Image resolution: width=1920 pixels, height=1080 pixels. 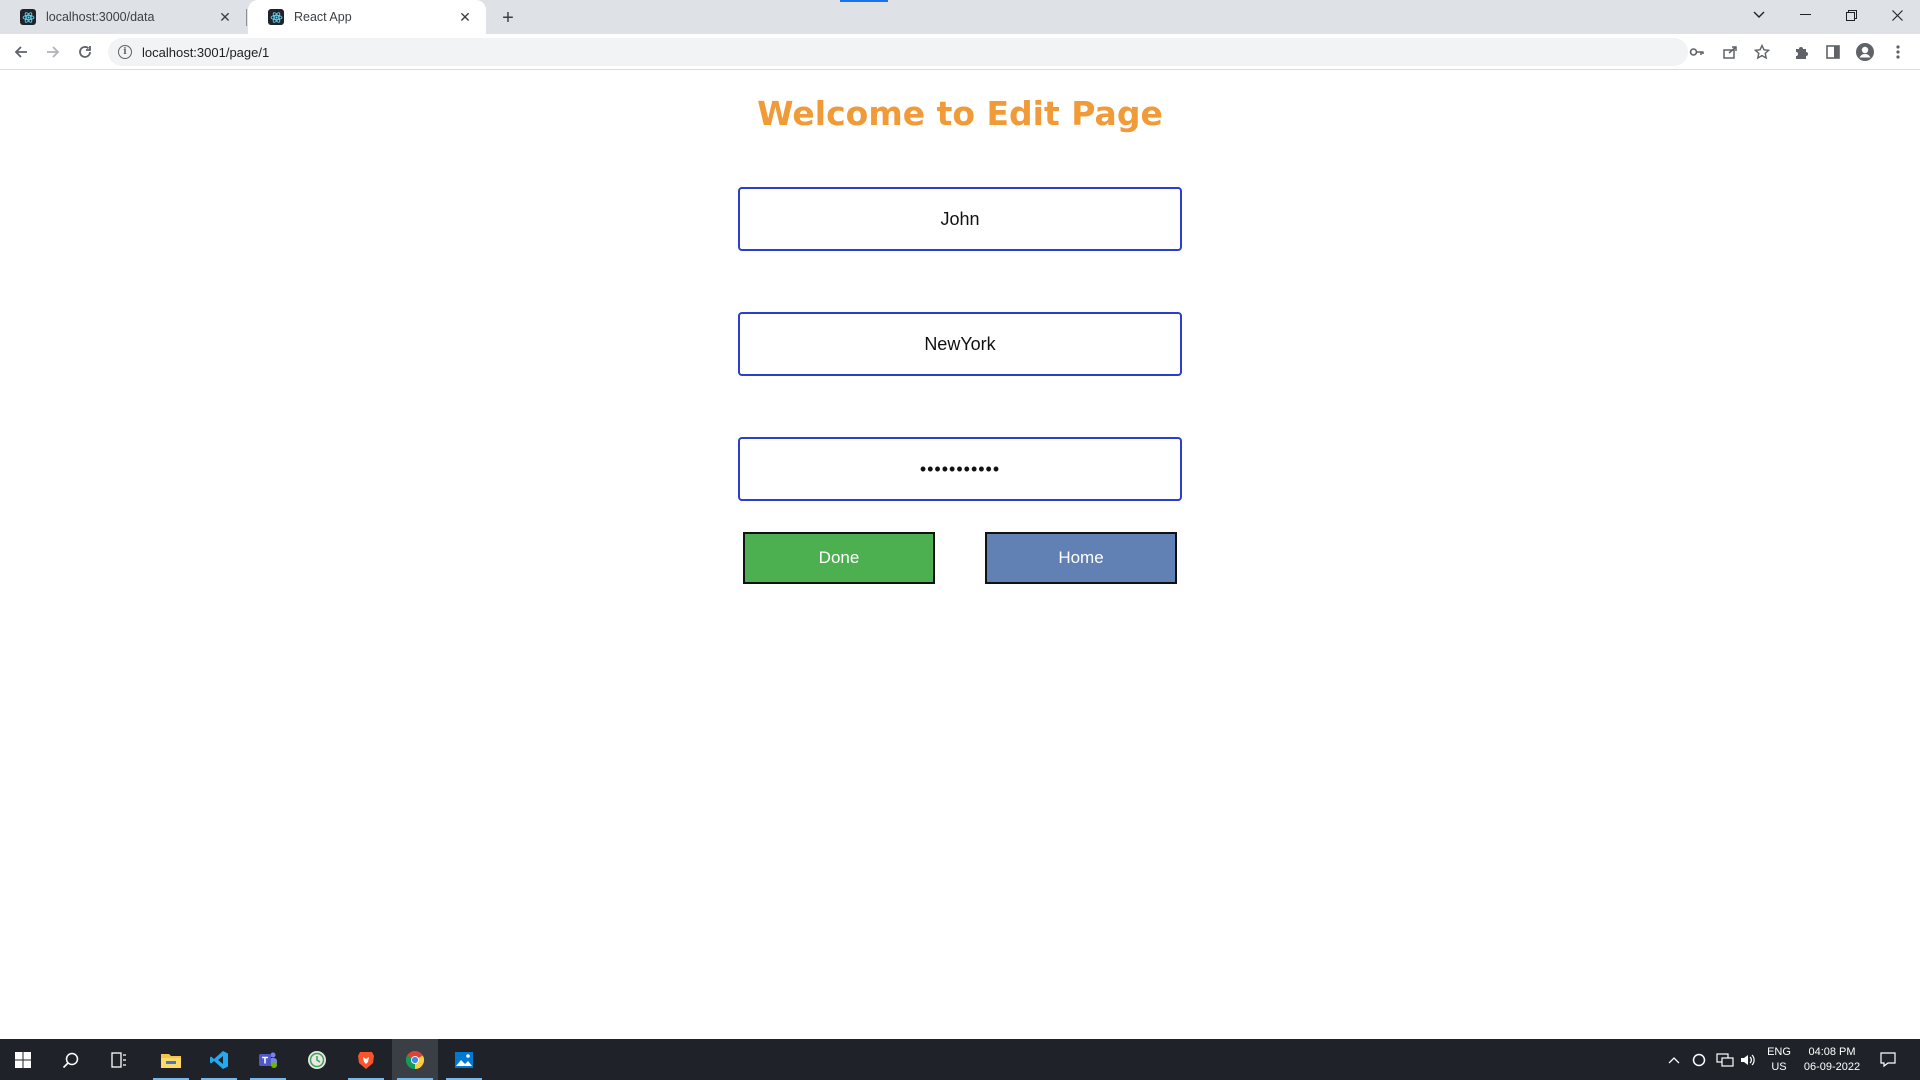 I want to click on back-arrow-icon, so click(x=21, y=52).